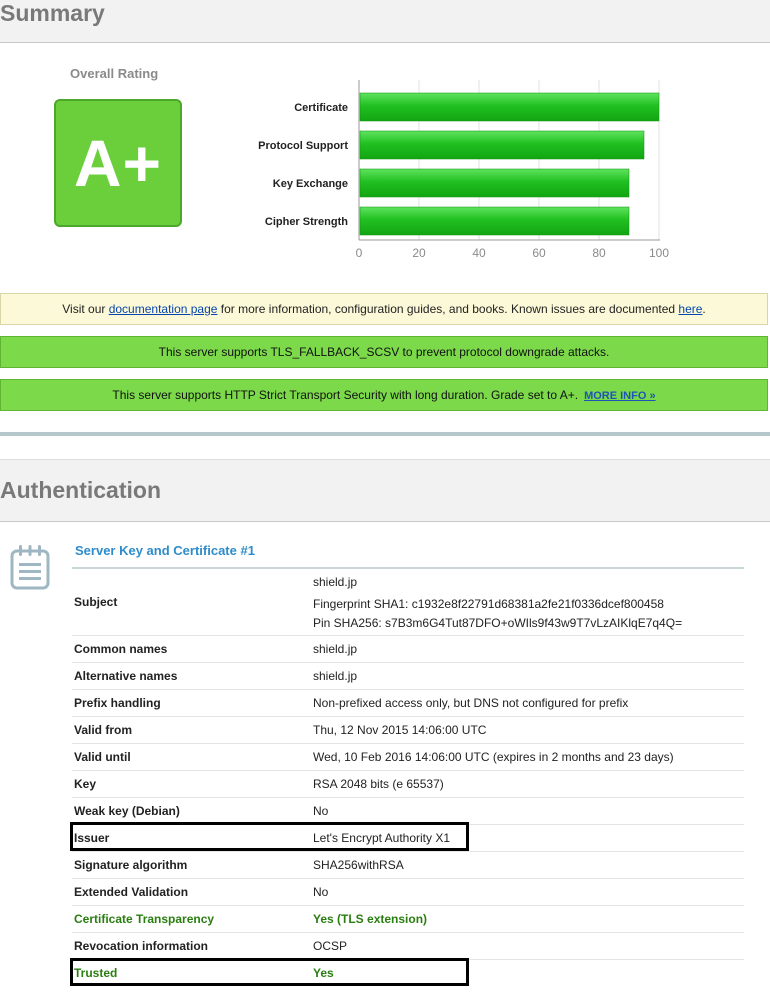 This screenshot has width=770, height=998. I want to click on cert-row-value: Yes (TLS extension), so click(370, 919).